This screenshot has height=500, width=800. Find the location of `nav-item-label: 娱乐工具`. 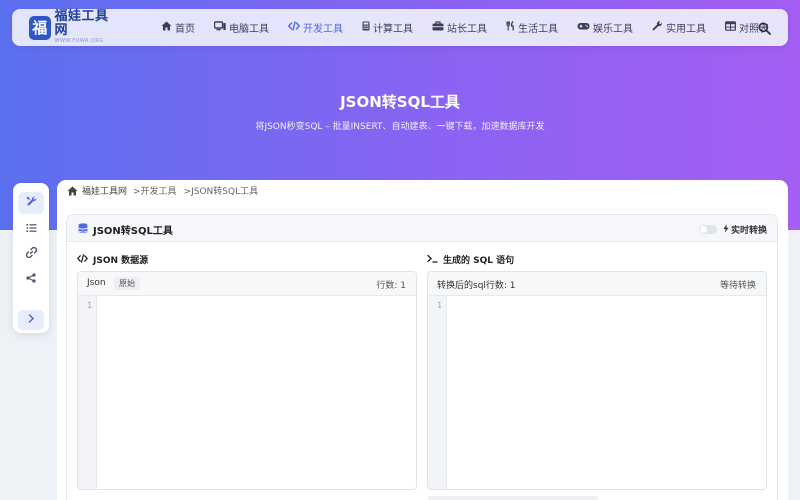

nav-item-label: 娱乐工具 is located at coordinates (613, 29).